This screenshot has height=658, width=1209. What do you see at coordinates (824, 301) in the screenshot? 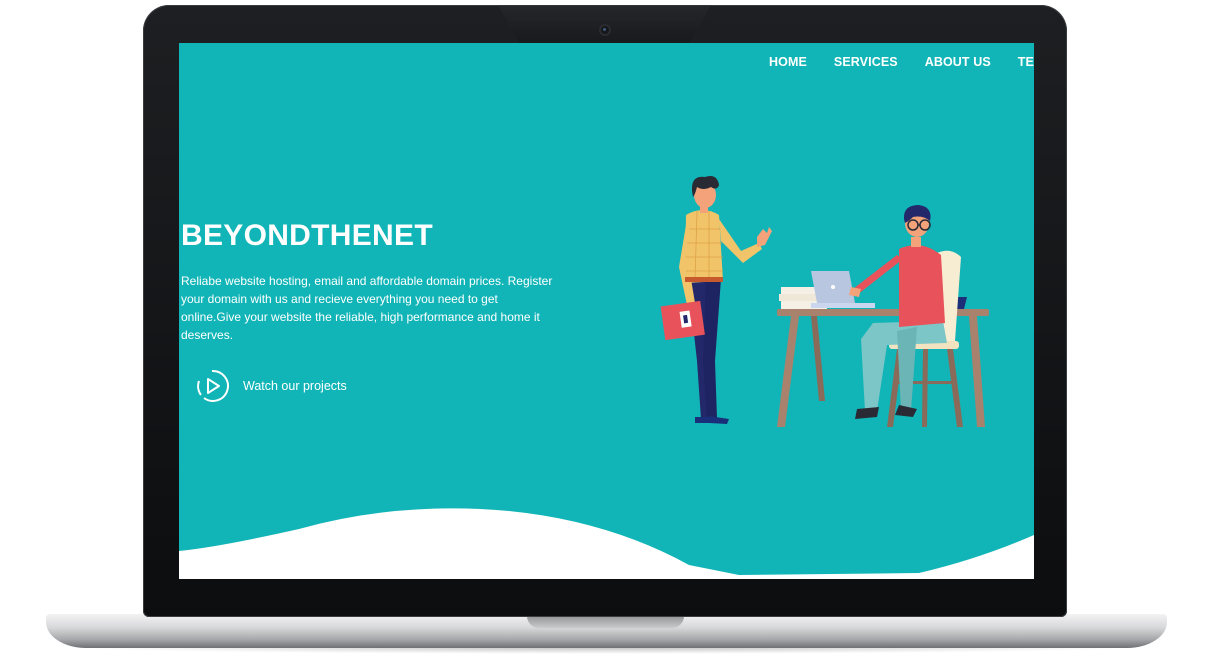
I see `office-illustration` at bounding box center [824, 301].